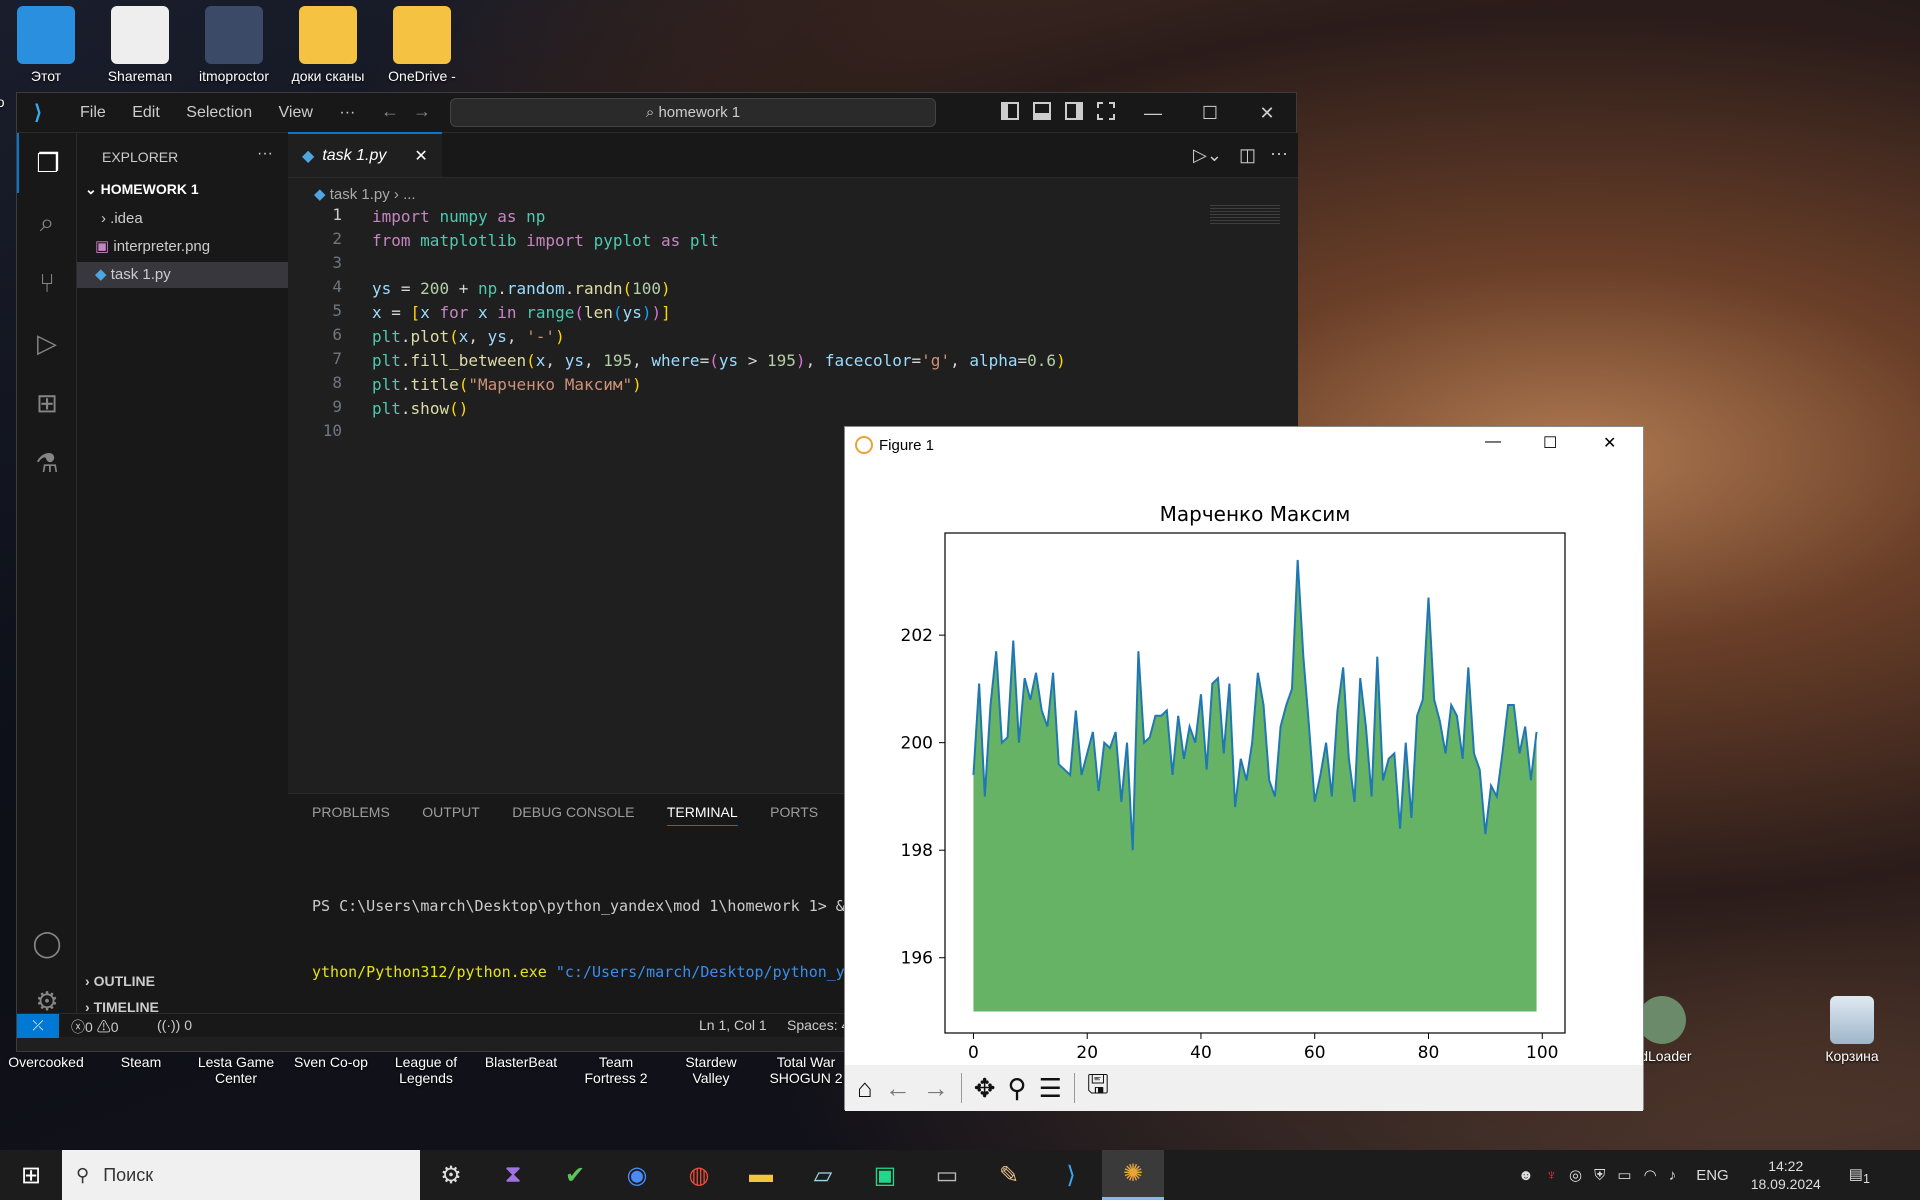  Describe the element at coordinates (1493, 442) in the screenshot. I see `figure-minimize-button: —` at that location.